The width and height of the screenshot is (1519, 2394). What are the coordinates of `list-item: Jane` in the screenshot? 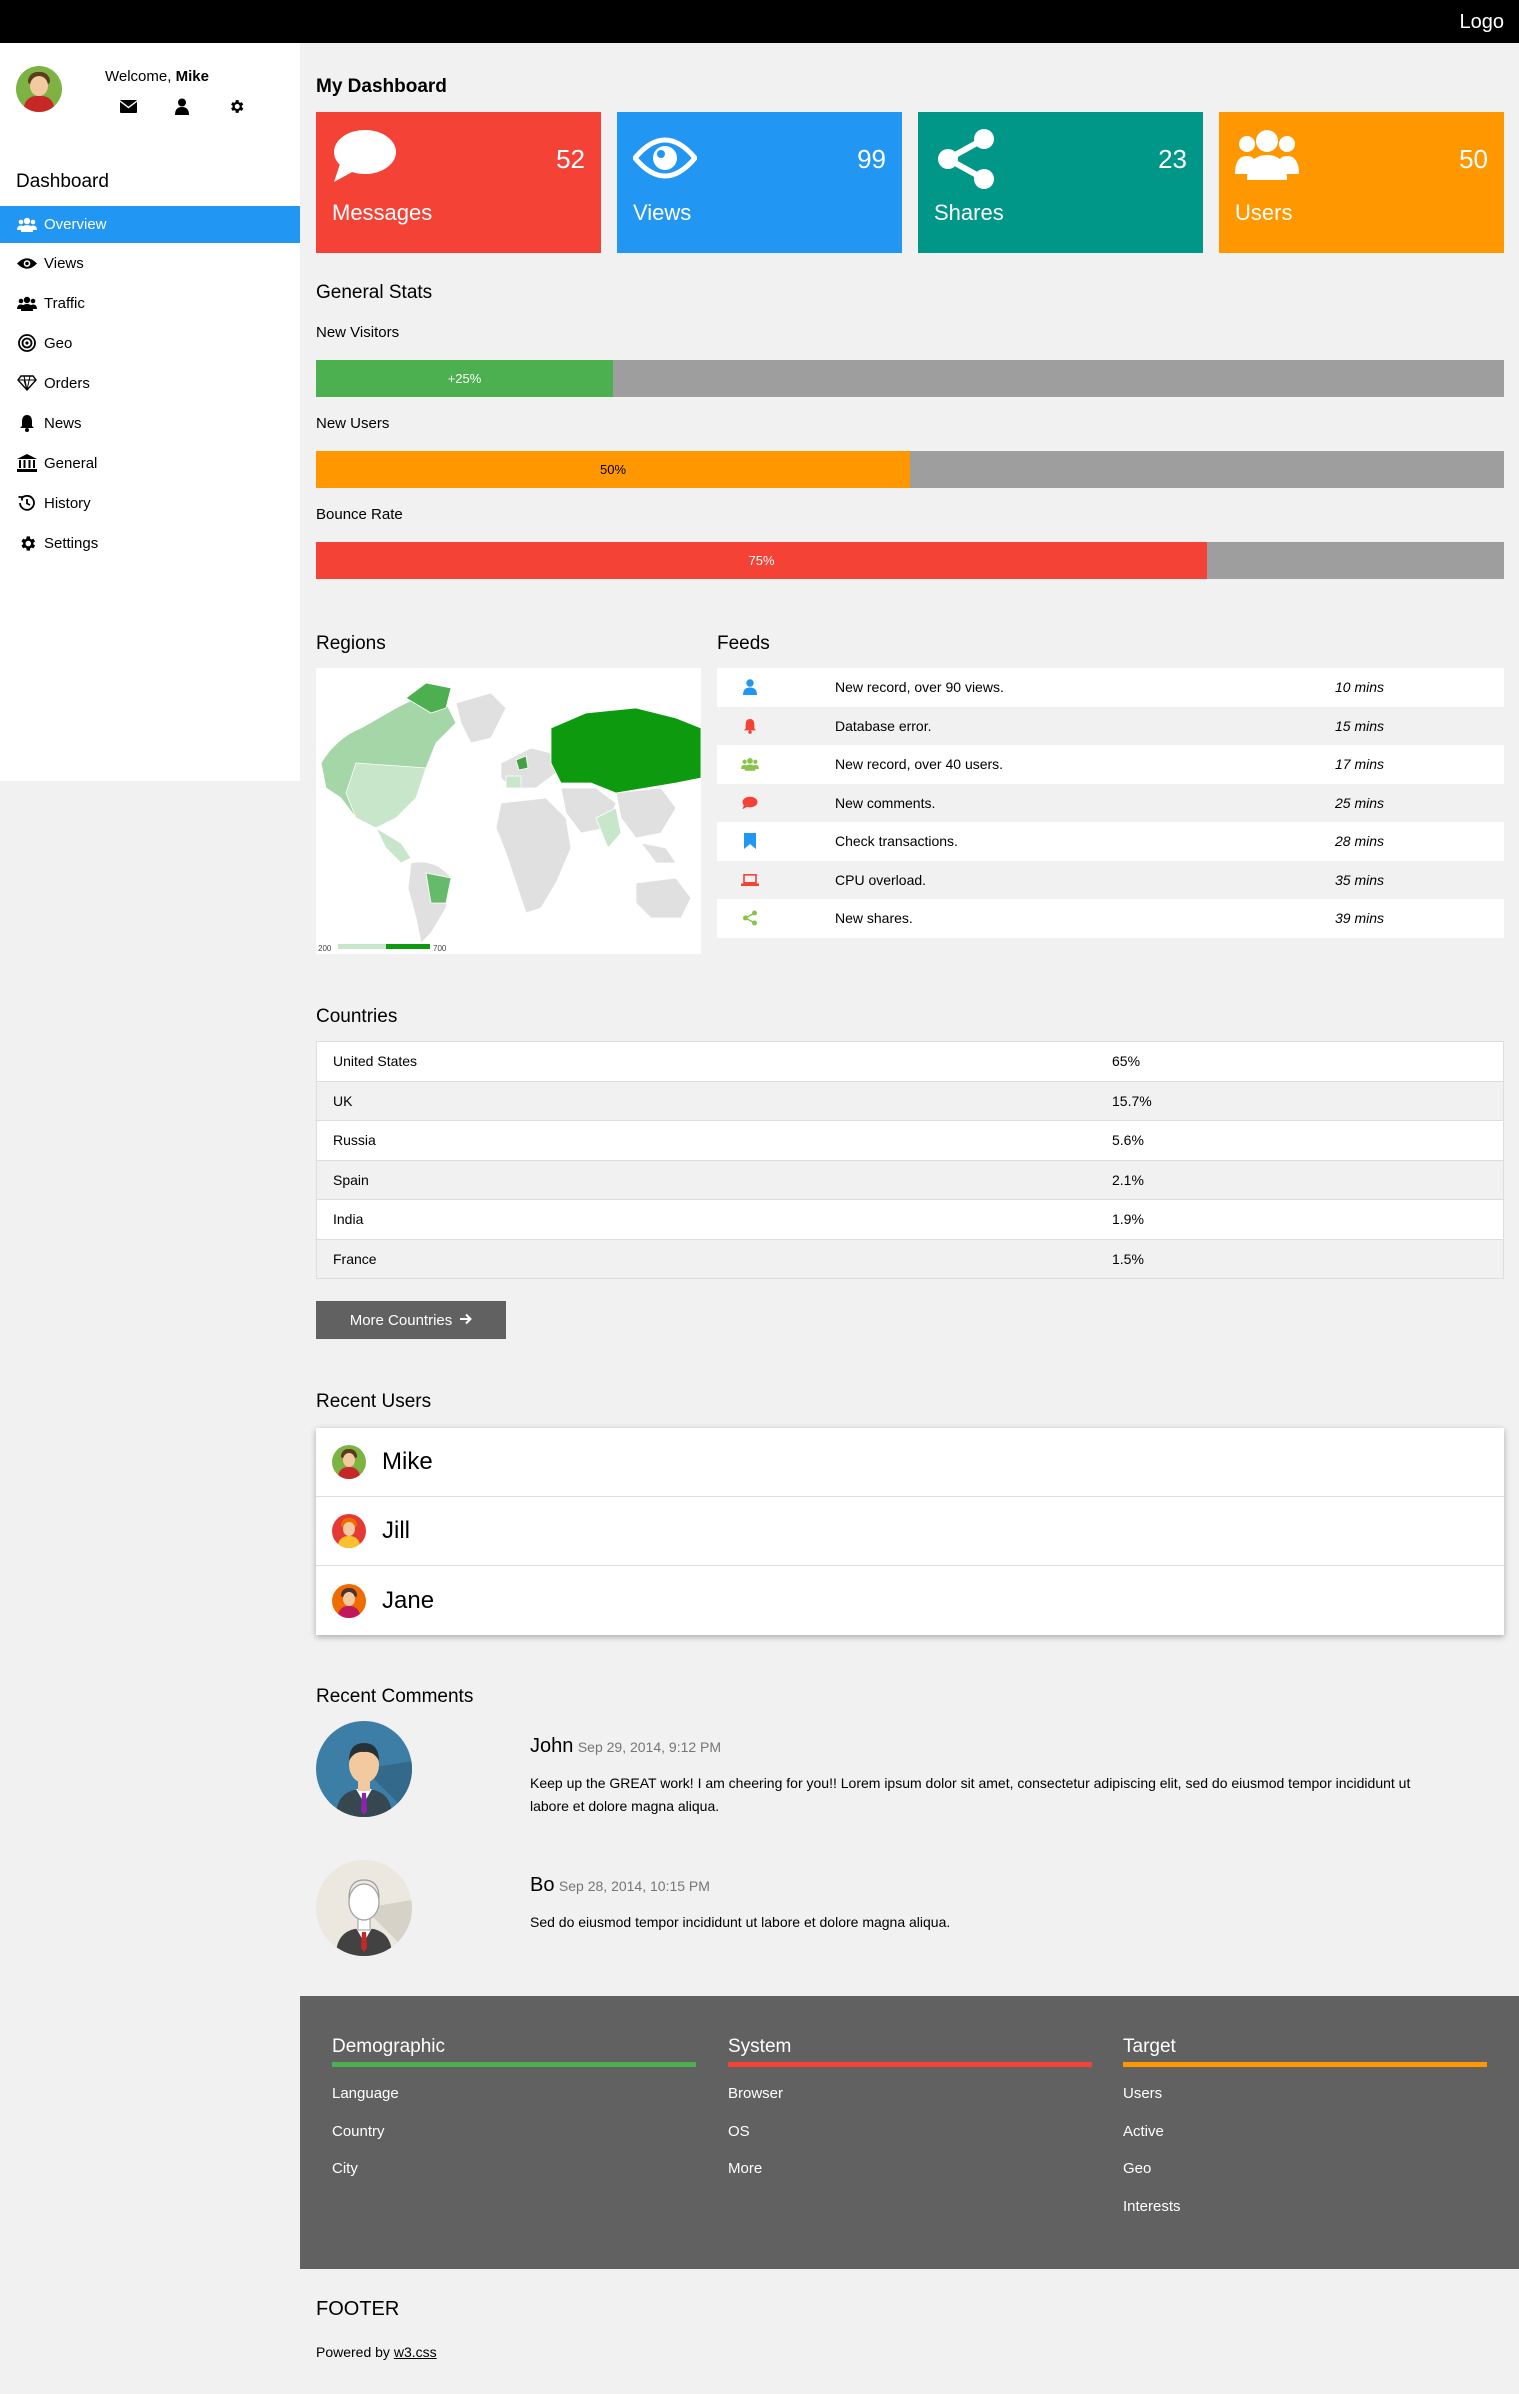 It's located at (910, 1600).